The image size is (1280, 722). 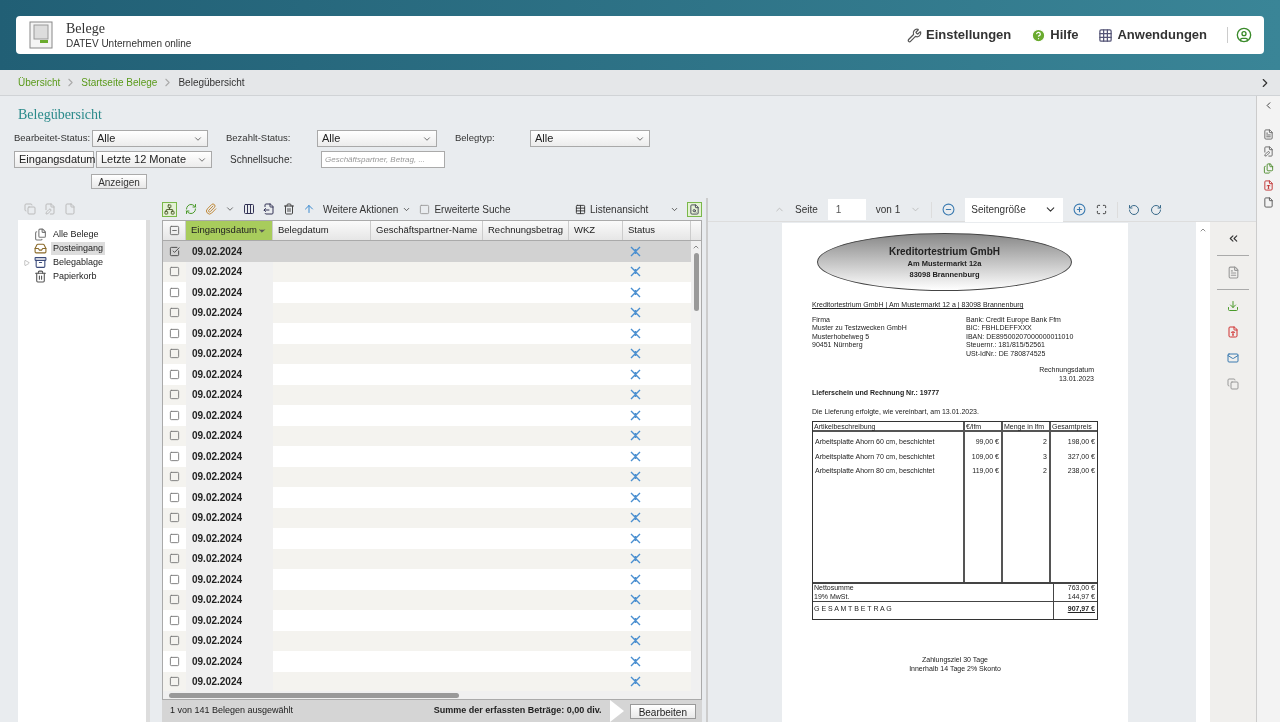 I want to click on horizontal-scrollbar, so click(x=432, y=695).